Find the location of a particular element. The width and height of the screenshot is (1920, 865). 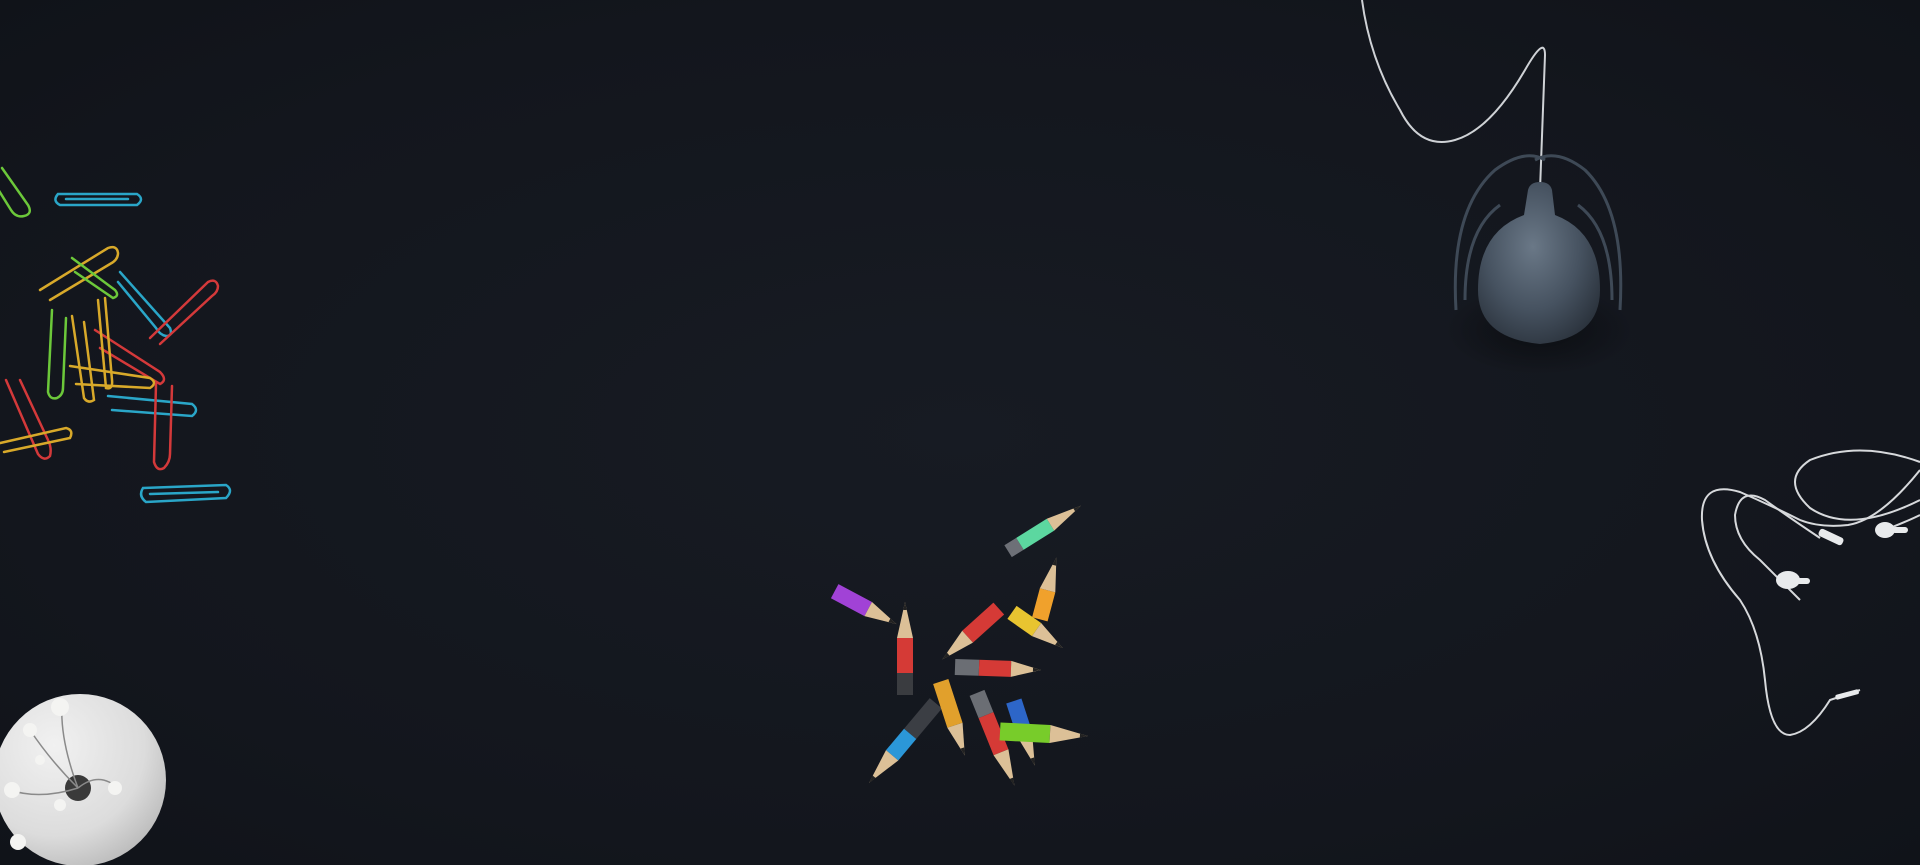

earbud-left is located at coordinates (1793, 580).